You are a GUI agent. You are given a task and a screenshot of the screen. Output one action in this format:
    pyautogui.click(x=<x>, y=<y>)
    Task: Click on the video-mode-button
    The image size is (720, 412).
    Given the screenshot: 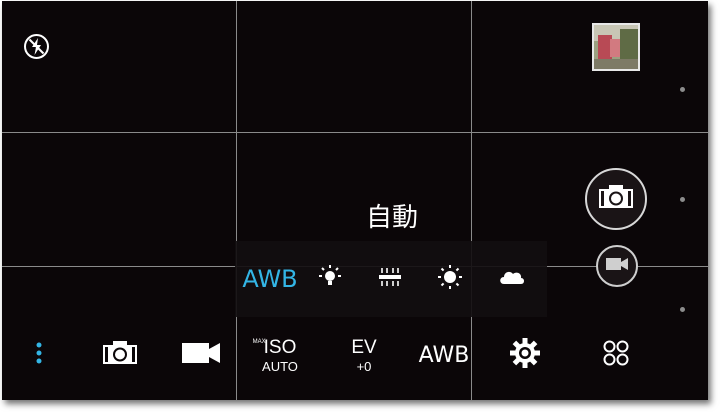 What is the action you would take?
    pyautogui.click(x=201, y=355)
    